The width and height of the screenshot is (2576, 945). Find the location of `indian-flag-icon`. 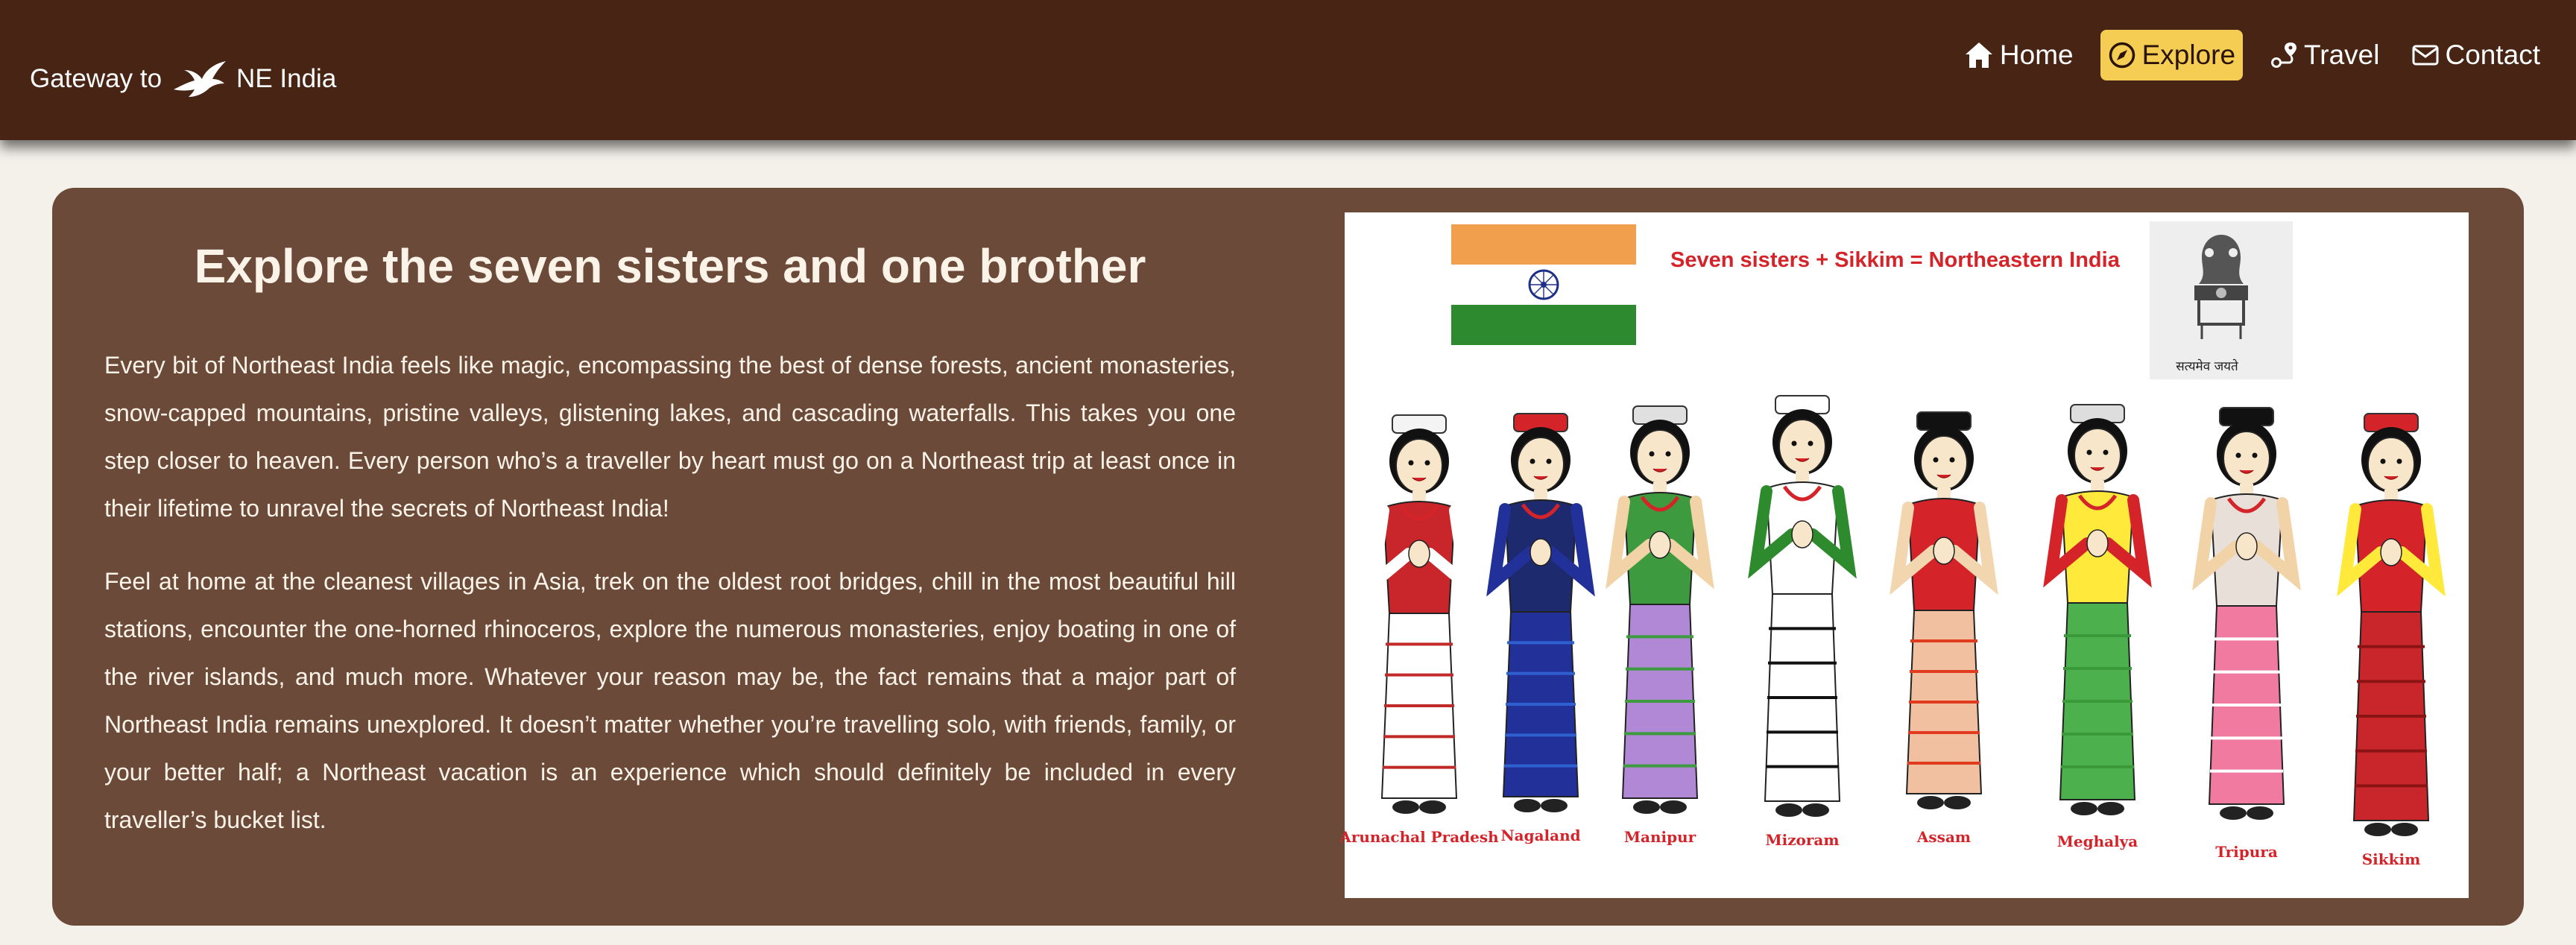

indian-flag-icon is located at coordinates (1544, 284).